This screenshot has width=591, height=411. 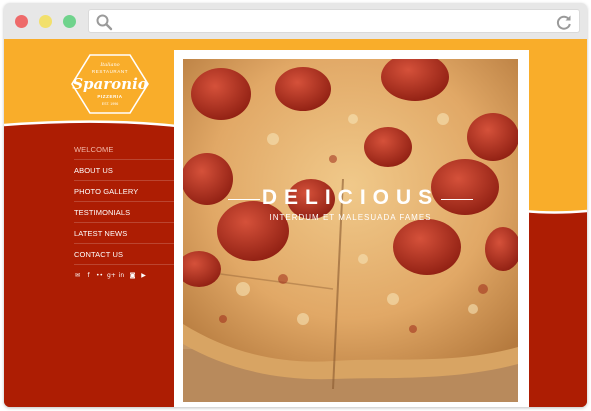 I want to click on mail-icon: ✉, so click(x=77, y=276).